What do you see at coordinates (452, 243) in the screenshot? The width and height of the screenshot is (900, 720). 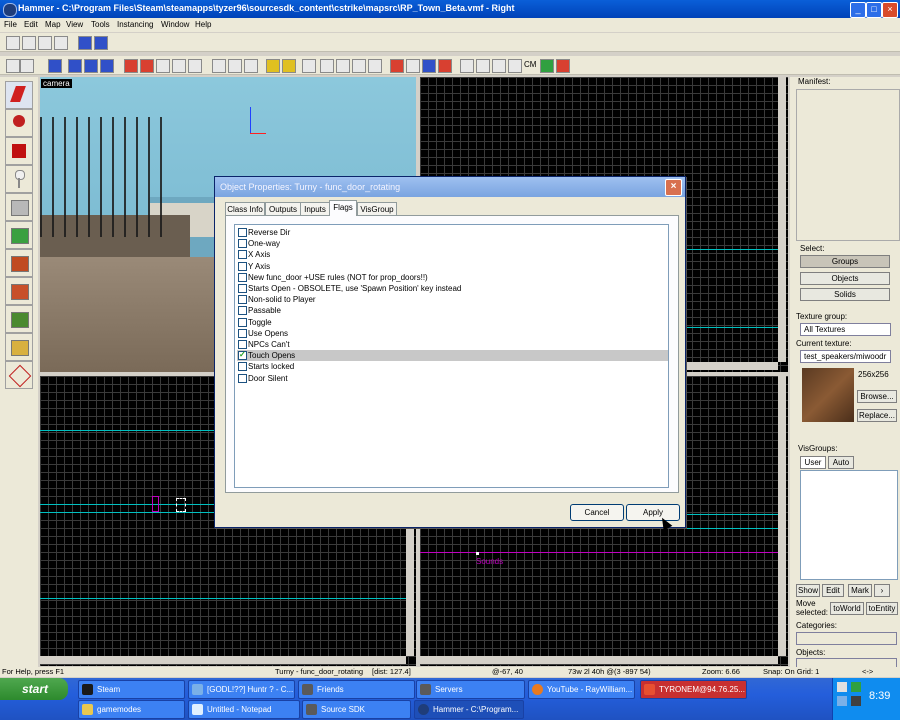 I see `flag-item: One-way` at bounding box center [452, 243].